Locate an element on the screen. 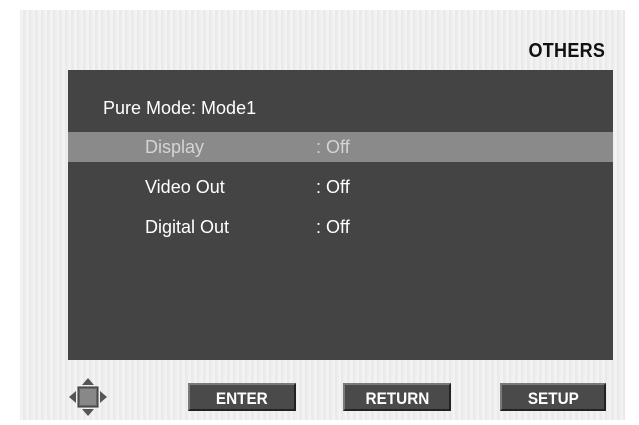 Image resolution: width=639 pixels, height=425 pixels. section-title: OTHERS is located at coordinates (566, 51).